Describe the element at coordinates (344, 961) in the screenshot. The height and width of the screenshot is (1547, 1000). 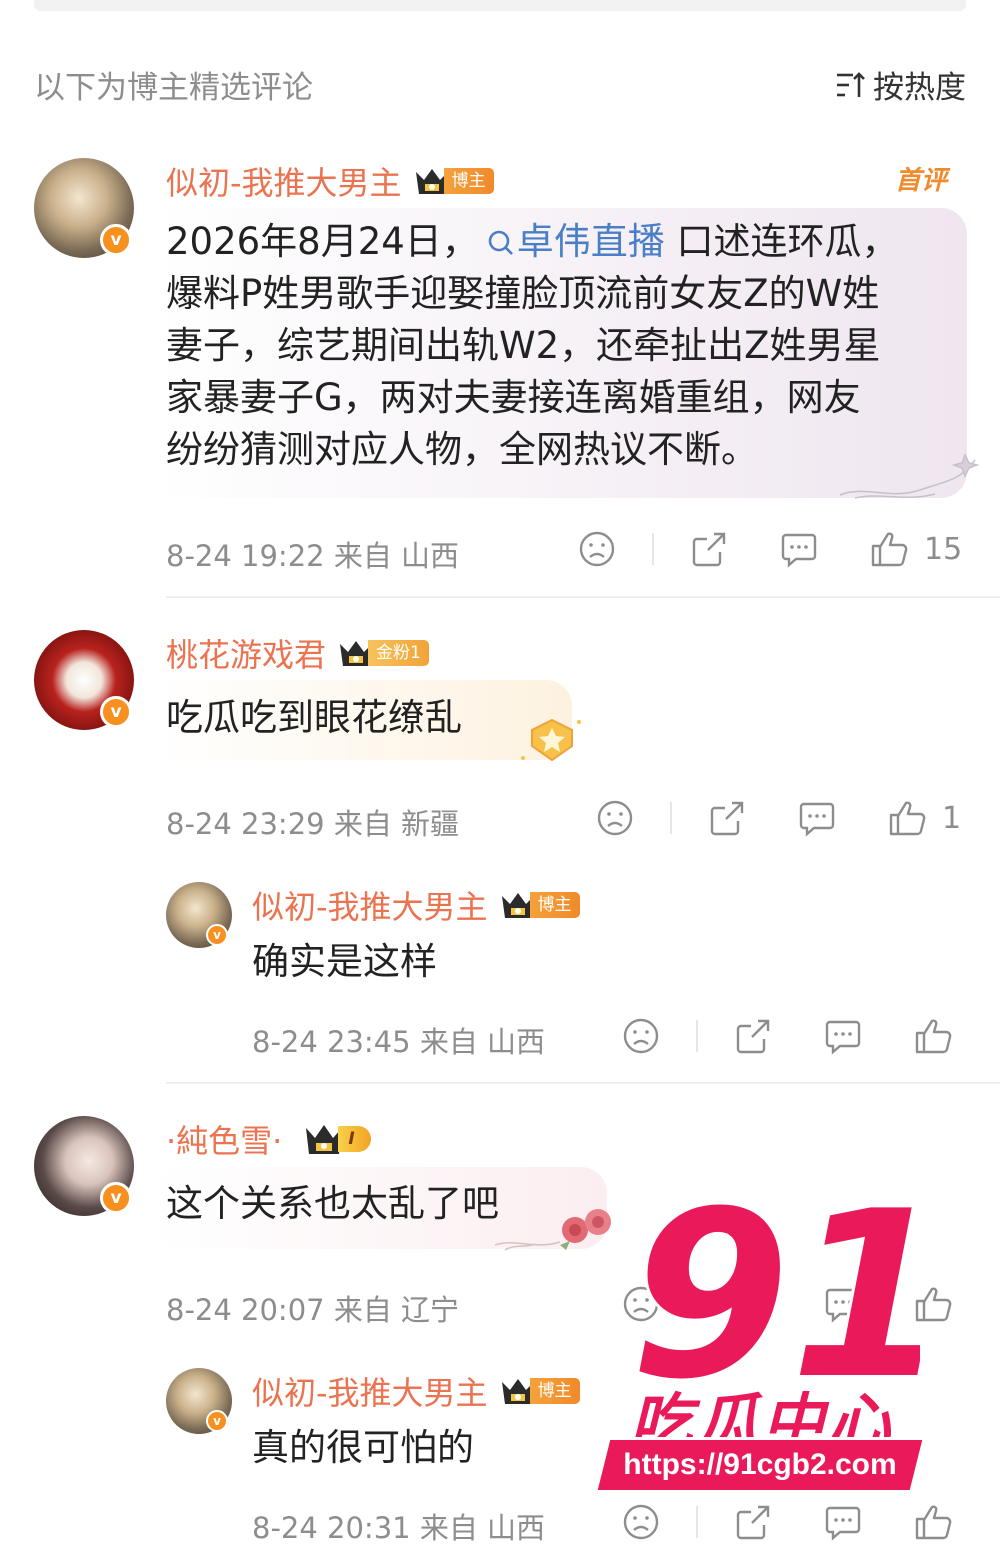
I see `comment-text: 确实是这样` at that location.